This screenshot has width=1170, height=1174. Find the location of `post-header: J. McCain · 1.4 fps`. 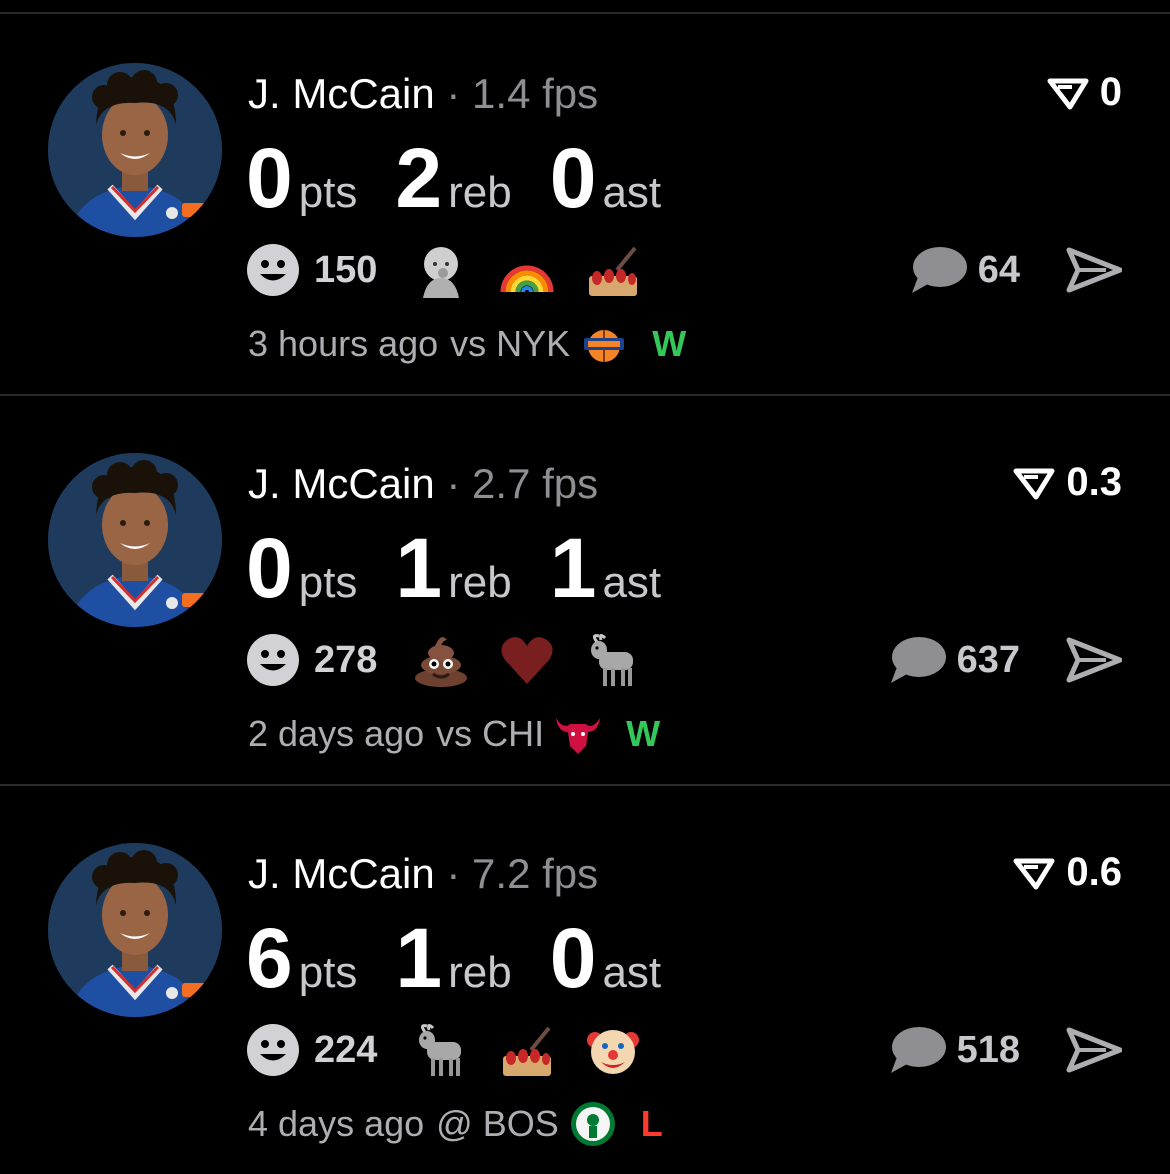

post-header: J. McCain · 1.4 fps is located at coordinates (423, 94).